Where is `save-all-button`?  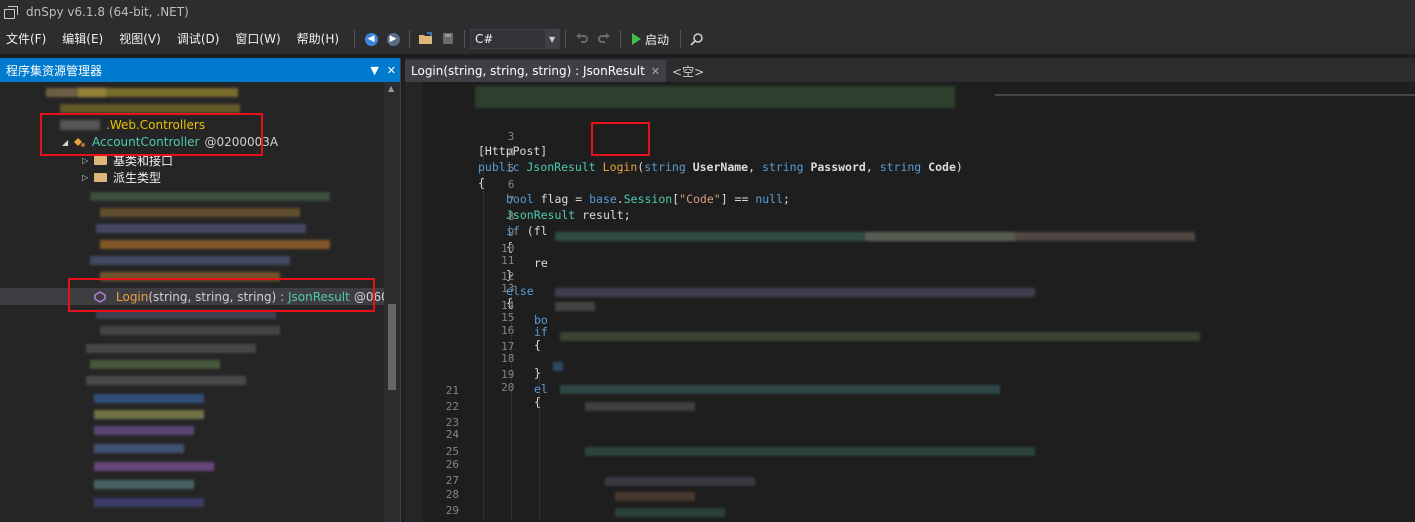
save-all-button is located at coordinates (448, 39).